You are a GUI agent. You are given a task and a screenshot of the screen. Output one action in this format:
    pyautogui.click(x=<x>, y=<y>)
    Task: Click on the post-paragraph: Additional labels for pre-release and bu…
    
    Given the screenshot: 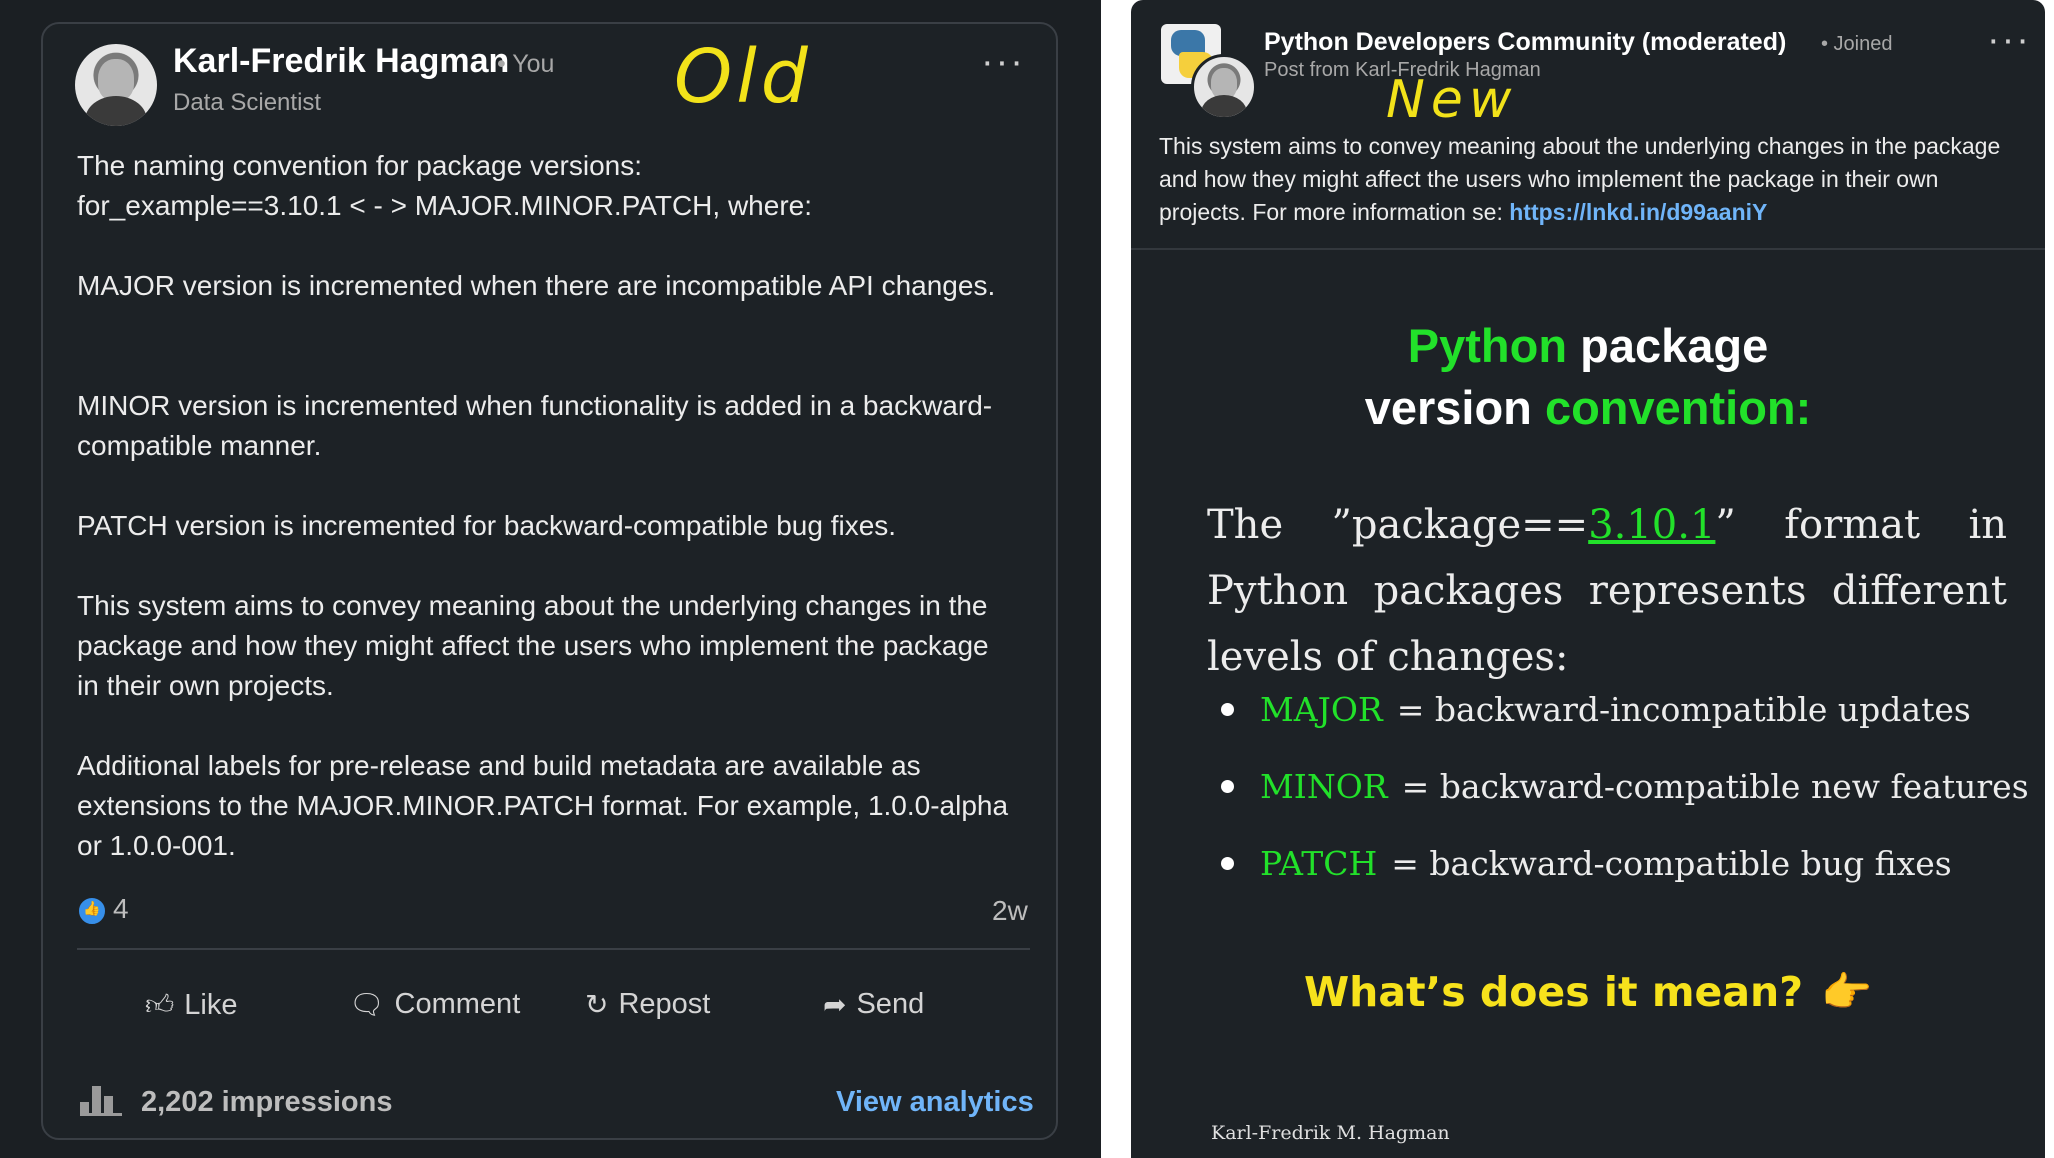 What is the action you would take?
    pyautogui.click(x=546, y=805)
    